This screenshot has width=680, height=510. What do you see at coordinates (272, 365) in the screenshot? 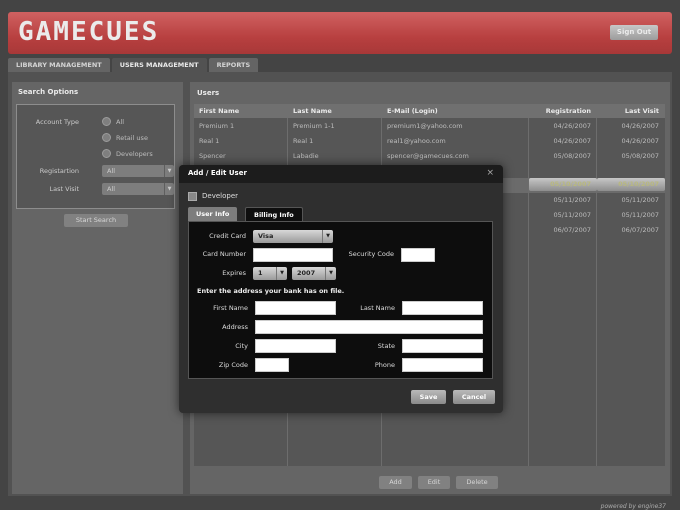
I see `zip-code-input` at bounding box center [272, 365].